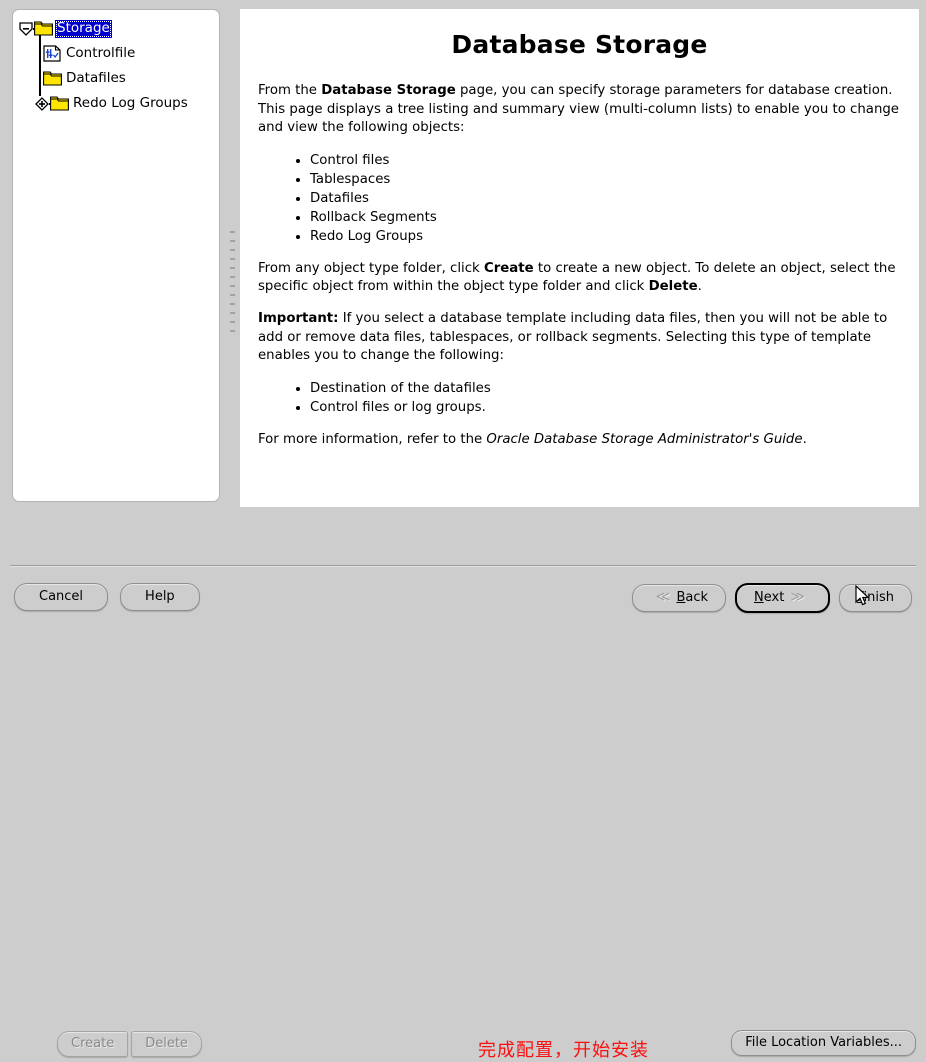  Describe the element at coordinates (679, 598) in the screenshot. I see `back-button: ≪ Back` at that location.